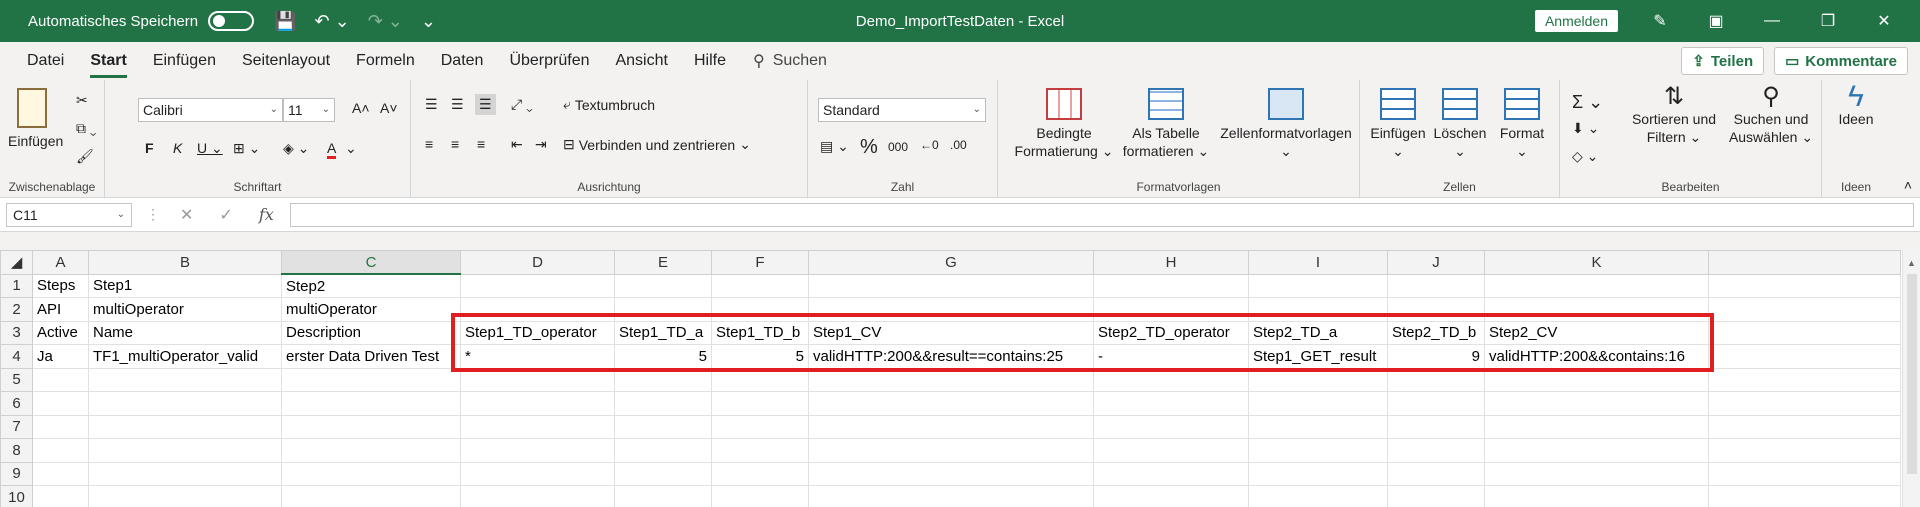  I want to click on insert-function-icon: fx, so click(266, 215).